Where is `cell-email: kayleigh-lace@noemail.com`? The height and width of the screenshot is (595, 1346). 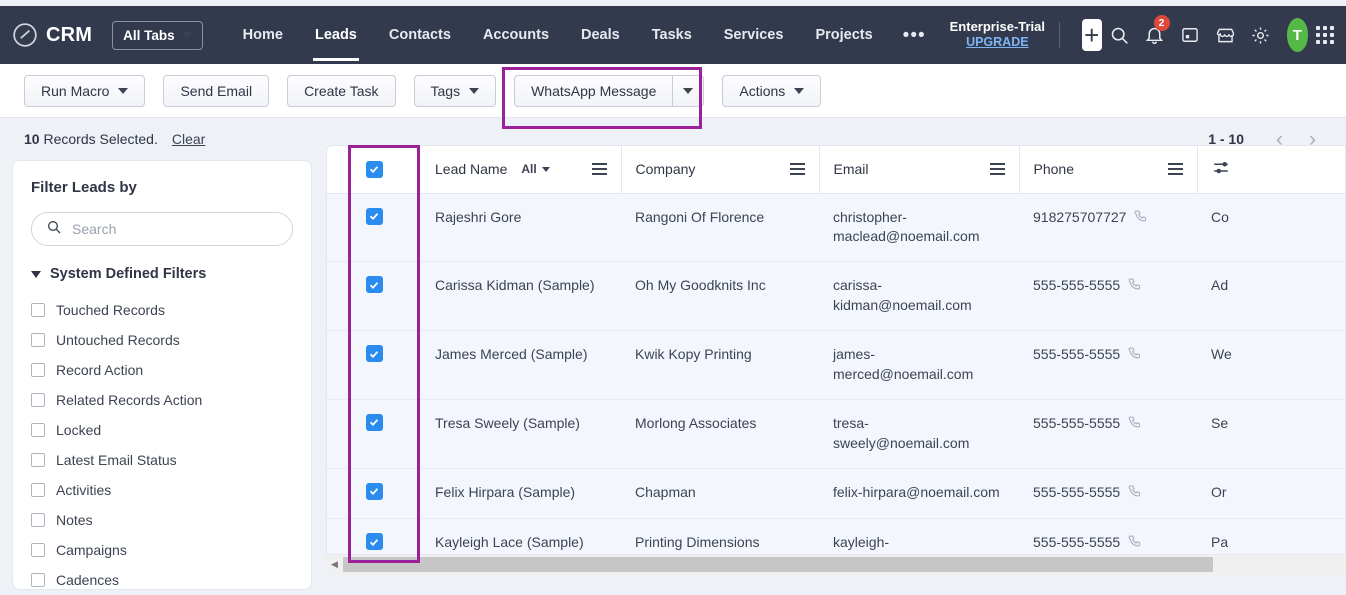
cell-email: kayleigh-lace@noemail.com is located at coordinates (919, 536).